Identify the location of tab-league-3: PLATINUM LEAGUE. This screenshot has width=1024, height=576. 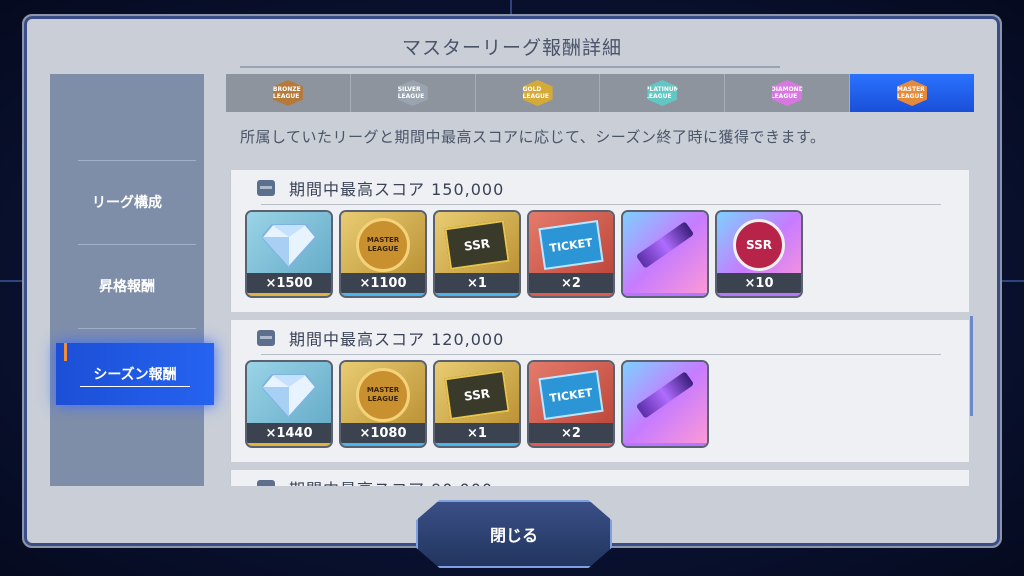
(663, 93).